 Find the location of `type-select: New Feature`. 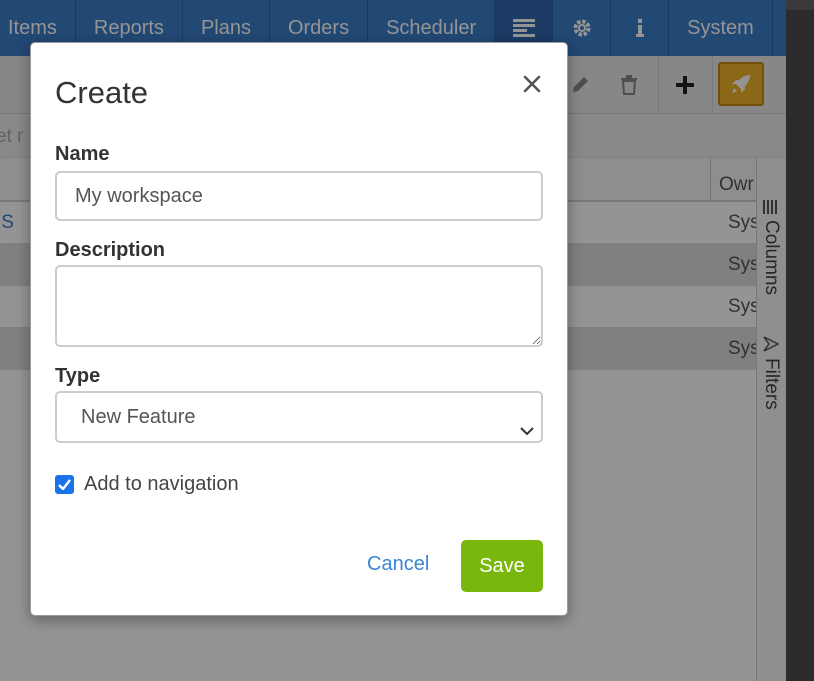

type-select: New Feature is located at coordinates (299, 417).